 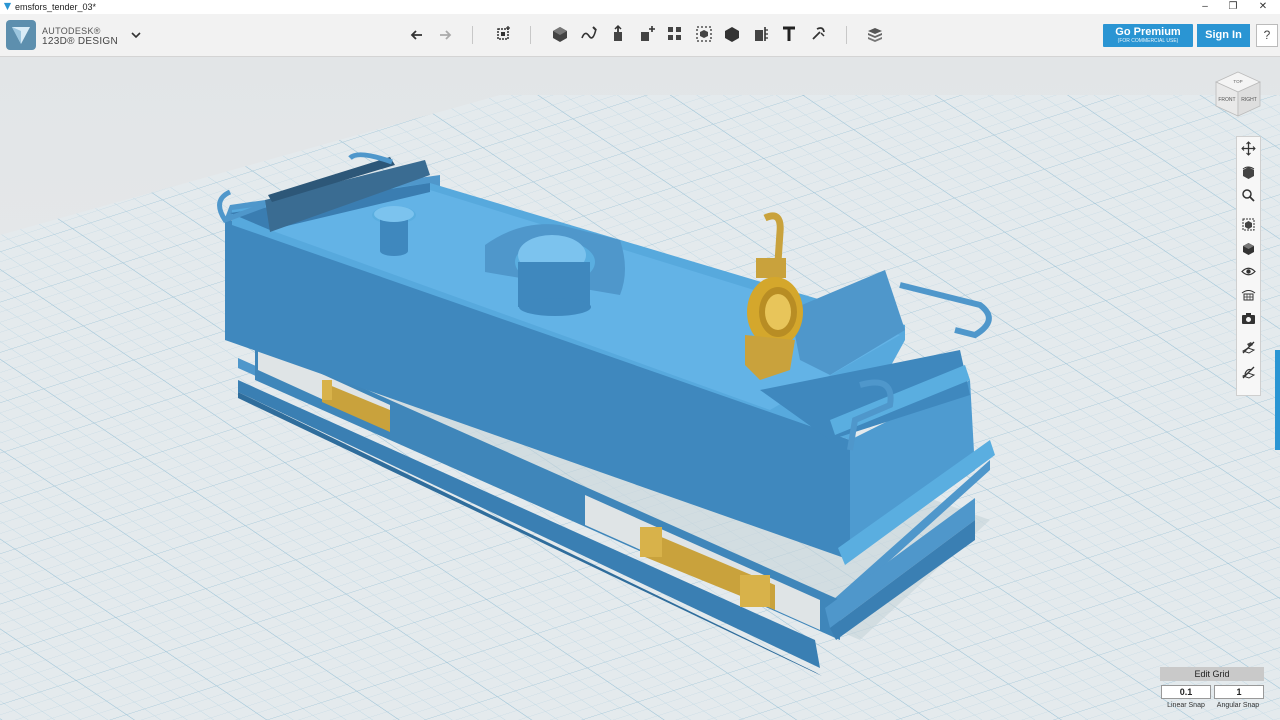 What do you see at coordinates (417, 34) in the screenshot?
I see `undo-icon` at bounding box center [417, 34].